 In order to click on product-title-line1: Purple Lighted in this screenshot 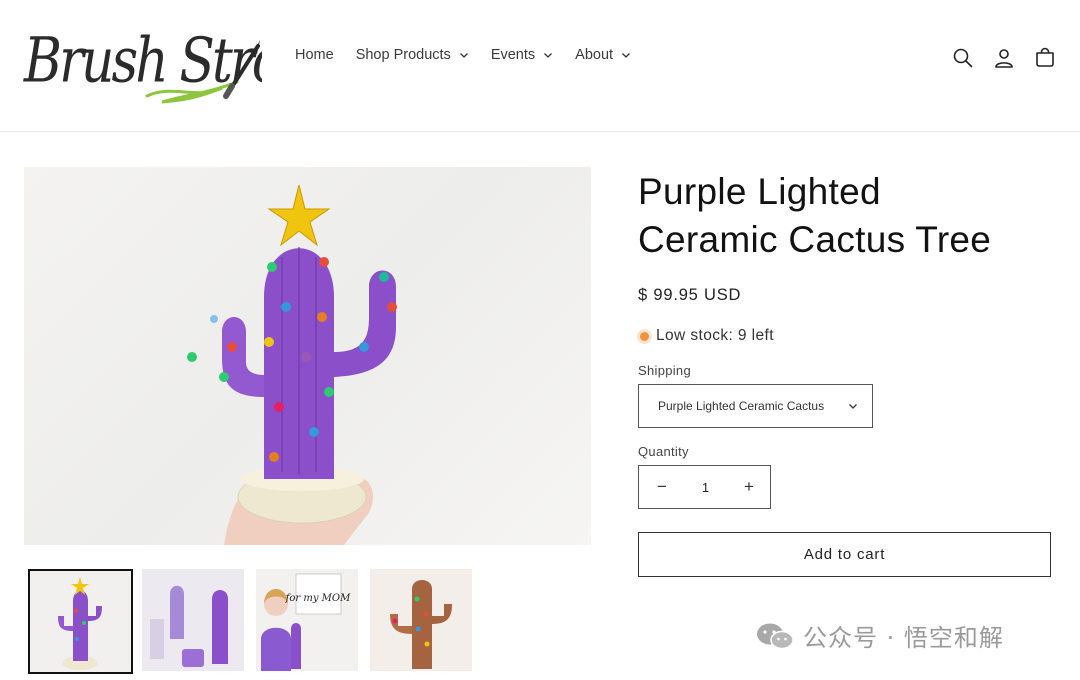, I will do `click(759, 191)`.